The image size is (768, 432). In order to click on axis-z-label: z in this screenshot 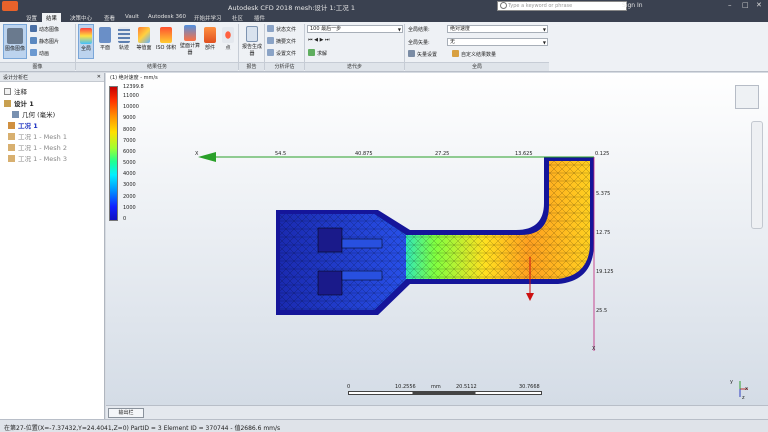, I will do `click(743, 398)`.